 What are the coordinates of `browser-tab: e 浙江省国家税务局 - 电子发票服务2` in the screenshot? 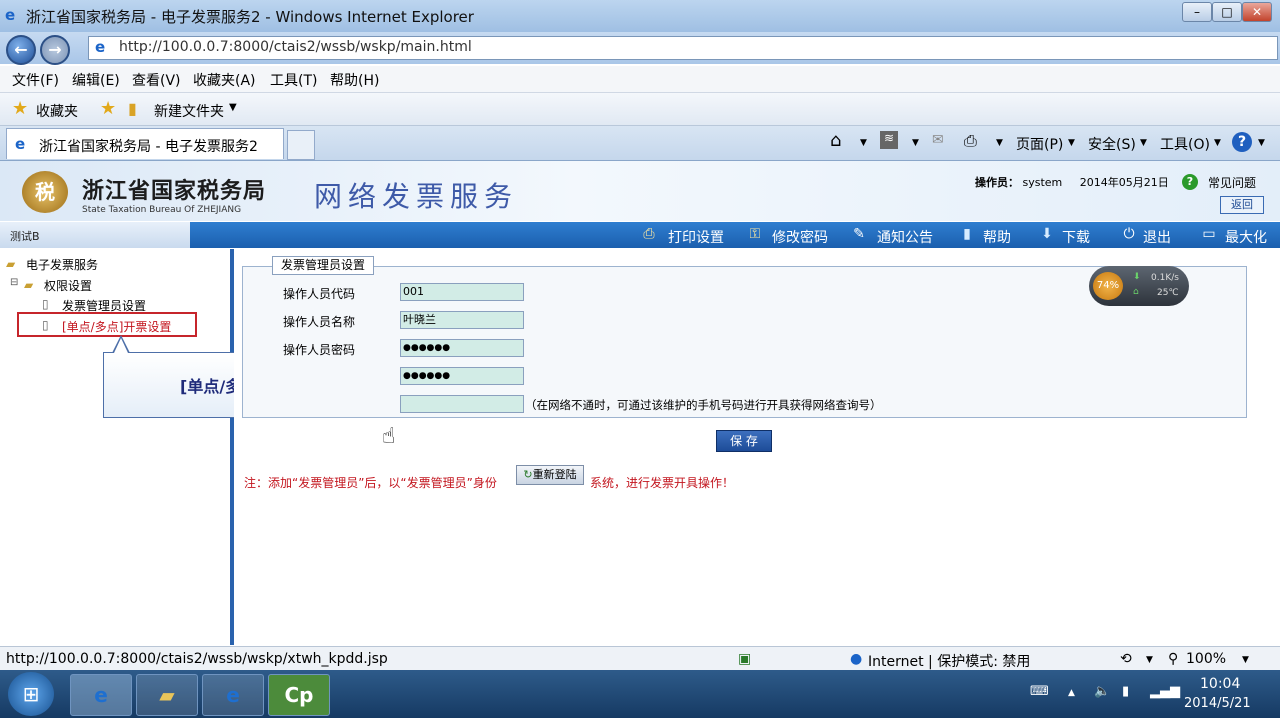 It's located at (145, 143).